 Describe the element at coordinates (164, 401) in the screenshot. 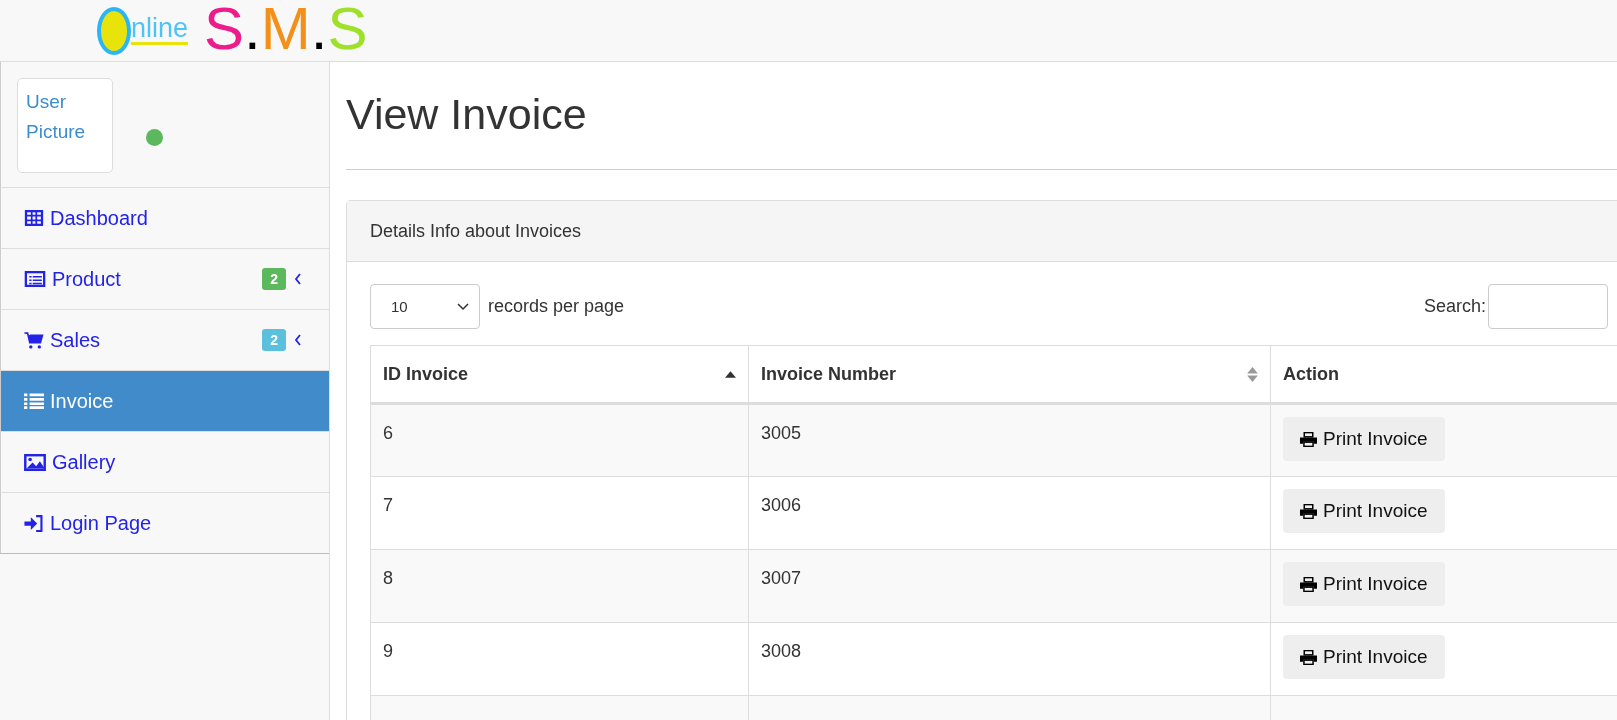

I see `sidebar-item: Invoice` at that location.